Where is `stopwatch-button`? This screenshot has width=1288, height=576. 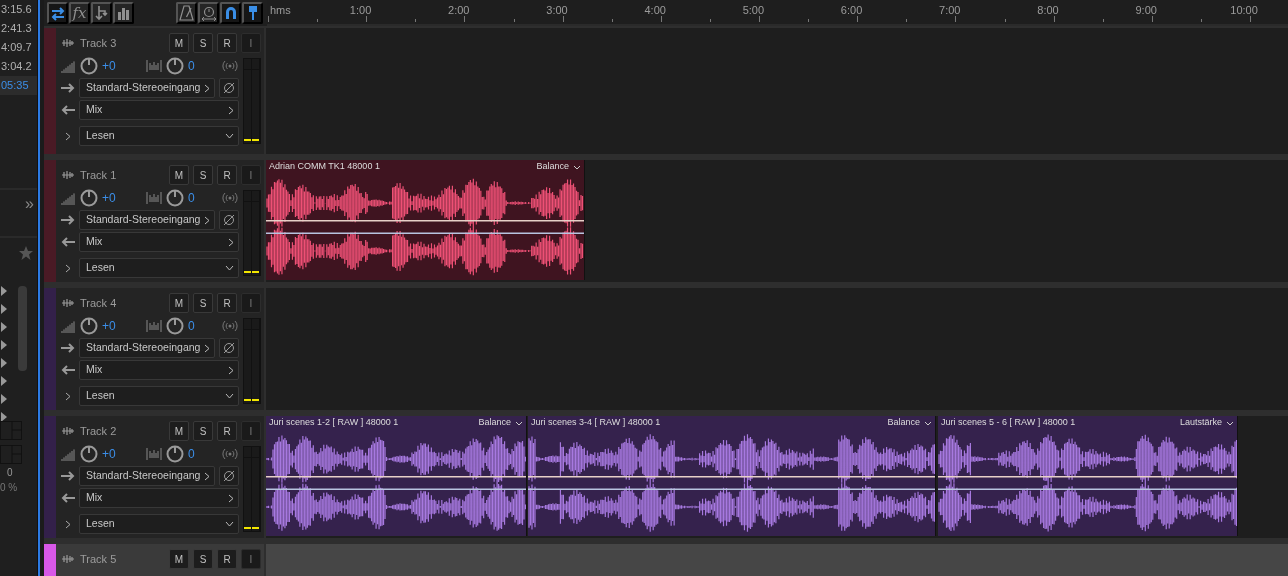 stopwatch-button is located at coordinates (208, 13).